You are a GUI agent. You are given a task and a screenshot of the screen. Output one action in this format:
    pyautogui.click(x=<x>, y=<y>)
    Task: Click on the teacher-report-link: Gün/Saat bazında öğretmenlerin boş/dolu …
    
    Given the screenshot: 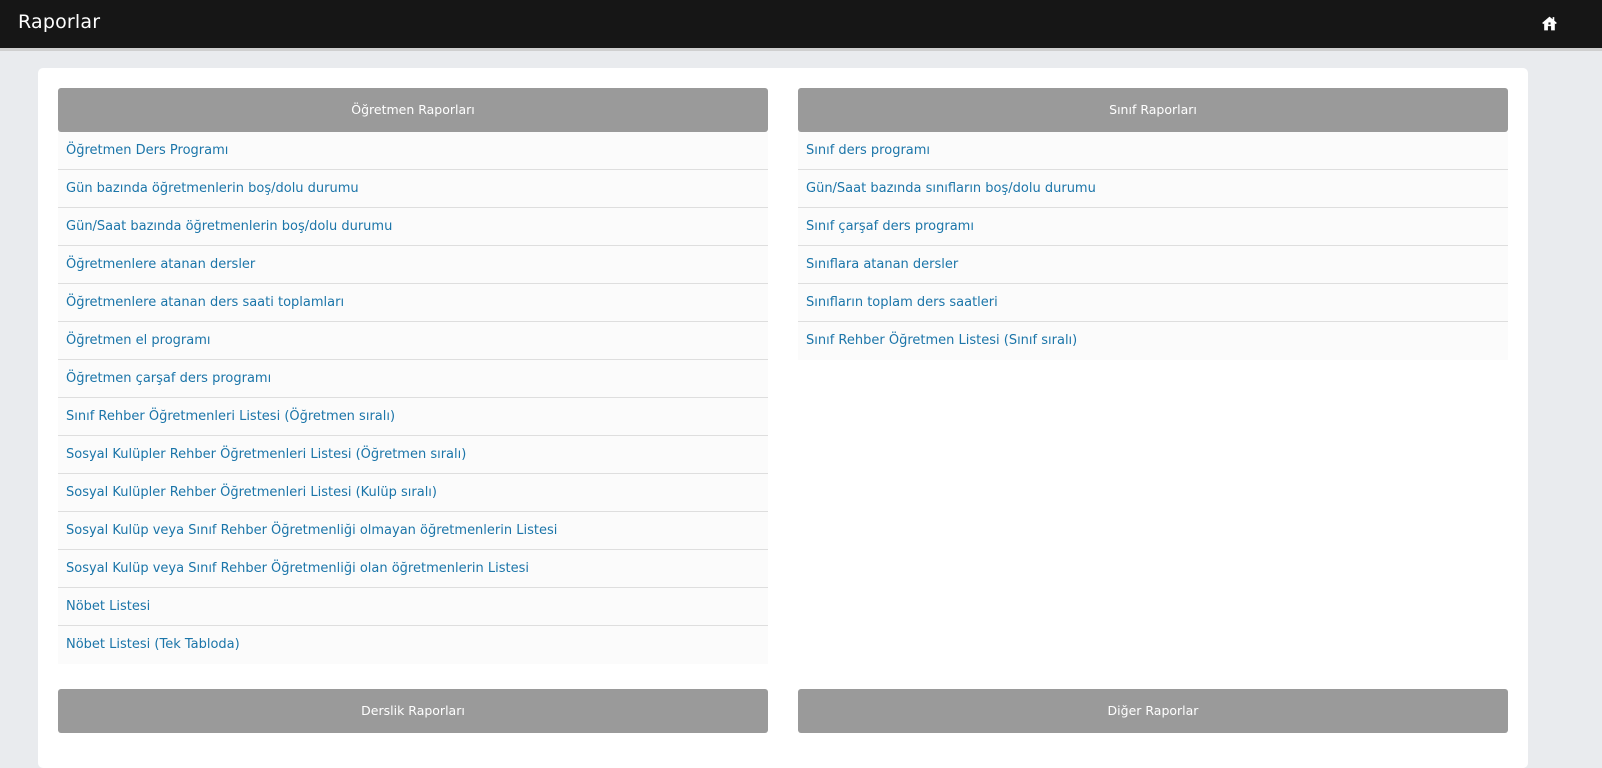 What is the action you would take?
    pyautogui.click(x=413, y=227)
    